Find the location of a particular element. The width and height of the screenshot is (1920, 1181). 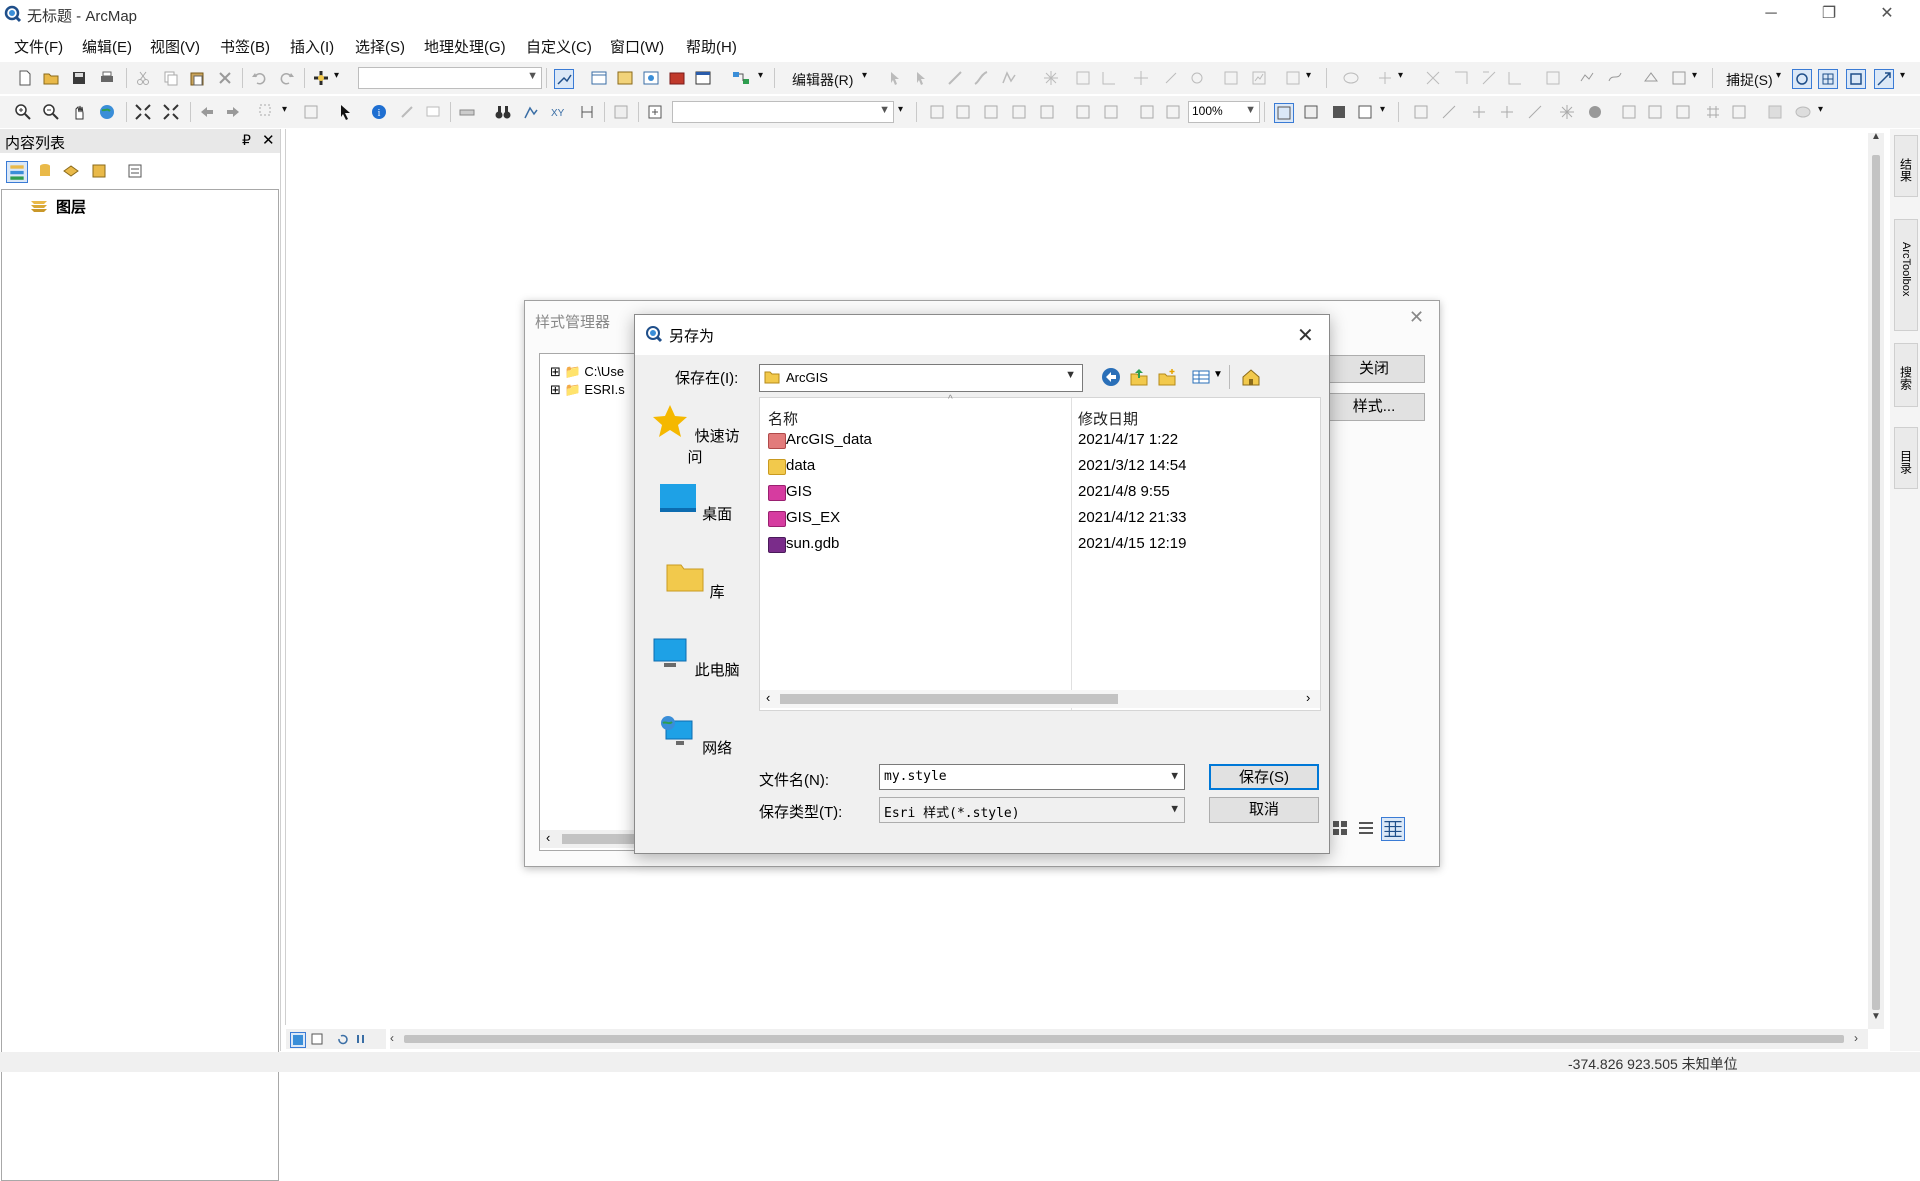

list-by-source-icon is located at coordinates (45, 171).